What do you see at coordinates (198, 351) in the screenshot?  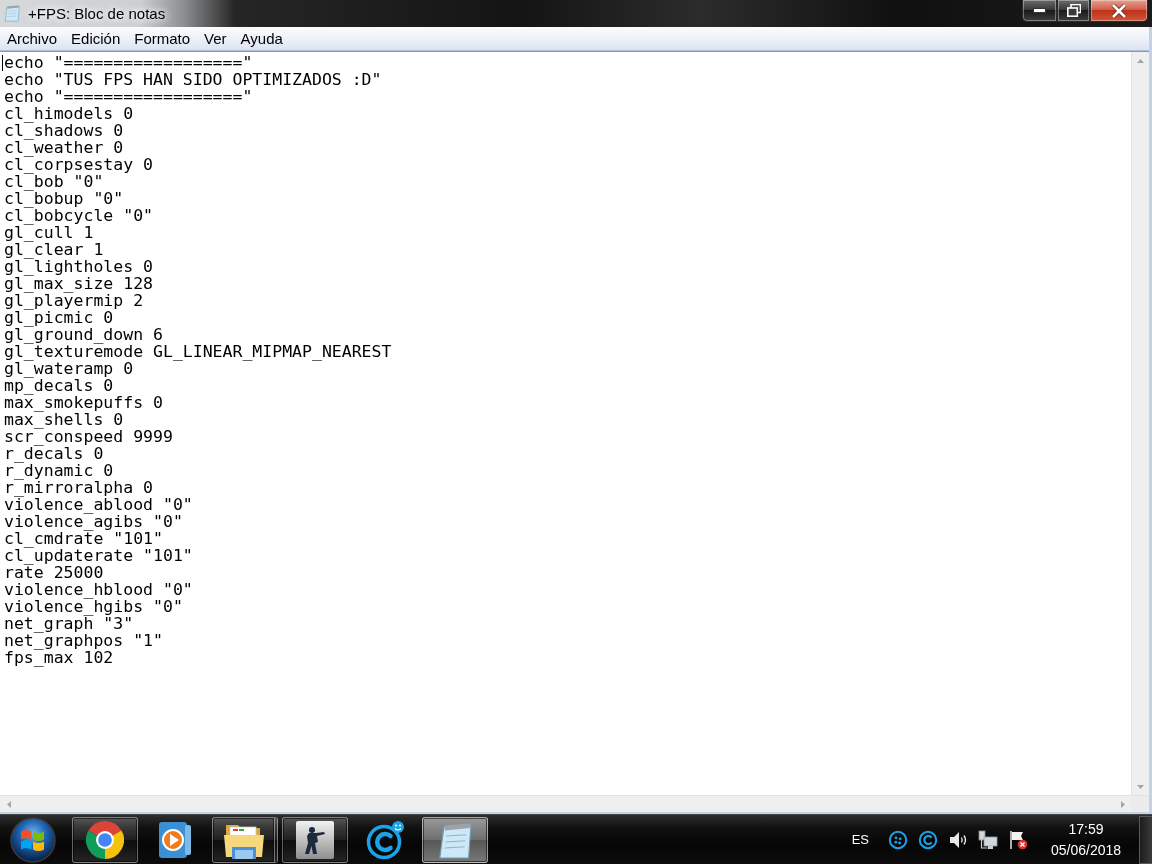 I see `text-line: gl_texturemode GL_LINEAR_MIPMAP_NEAREST` at bounding box center [198, 351].